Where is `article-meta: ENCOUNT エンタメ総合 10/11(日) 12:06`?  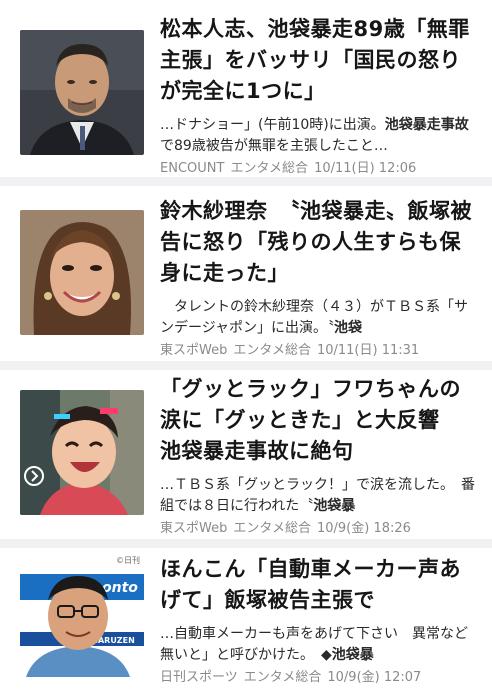 article-meta: ENCOUNT エンタメ総合 10/11(日) 12:06 is located at coordinates (319, 169).